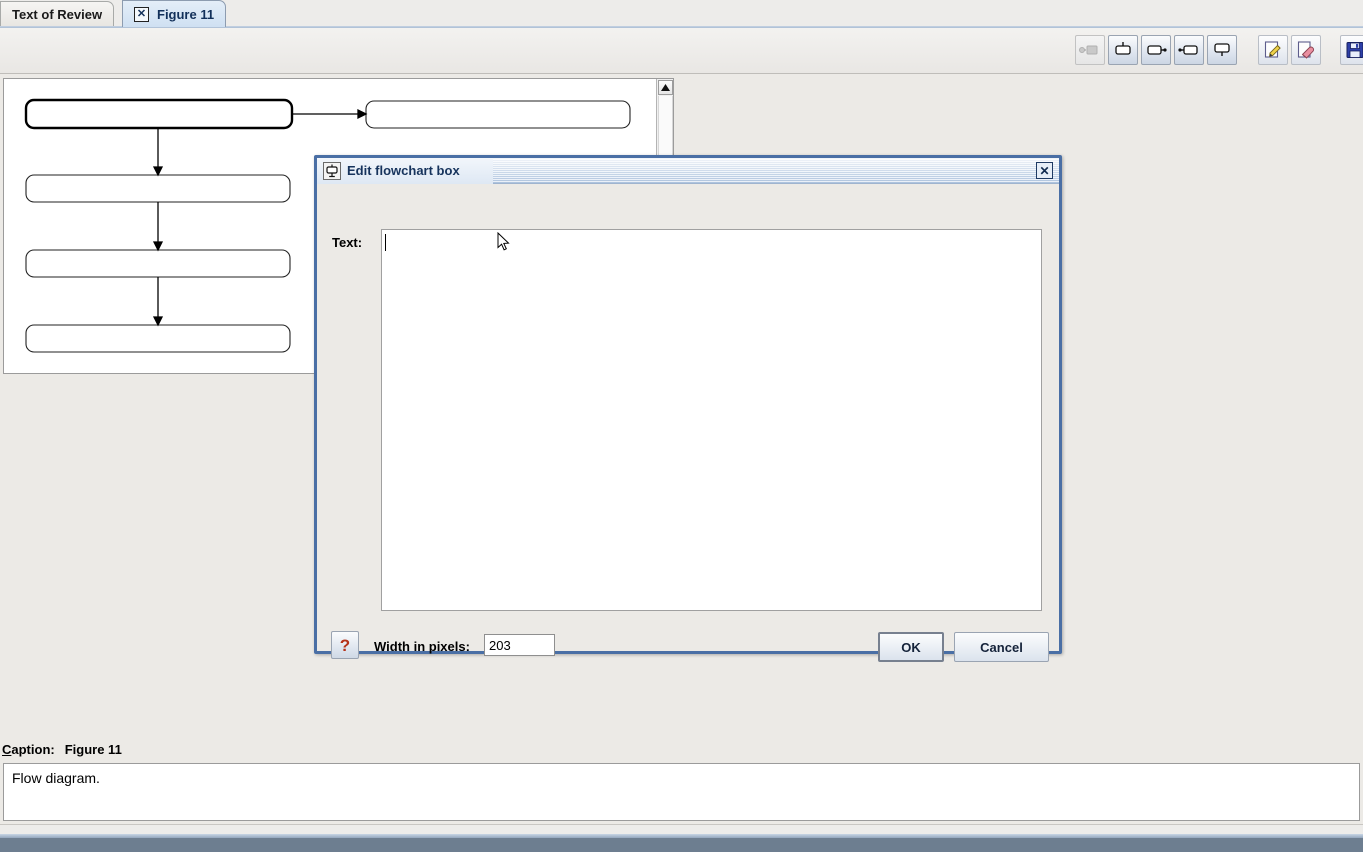  I want to click on dialog-title-bar: Edit flowchart box ✕, so click(688, 171).